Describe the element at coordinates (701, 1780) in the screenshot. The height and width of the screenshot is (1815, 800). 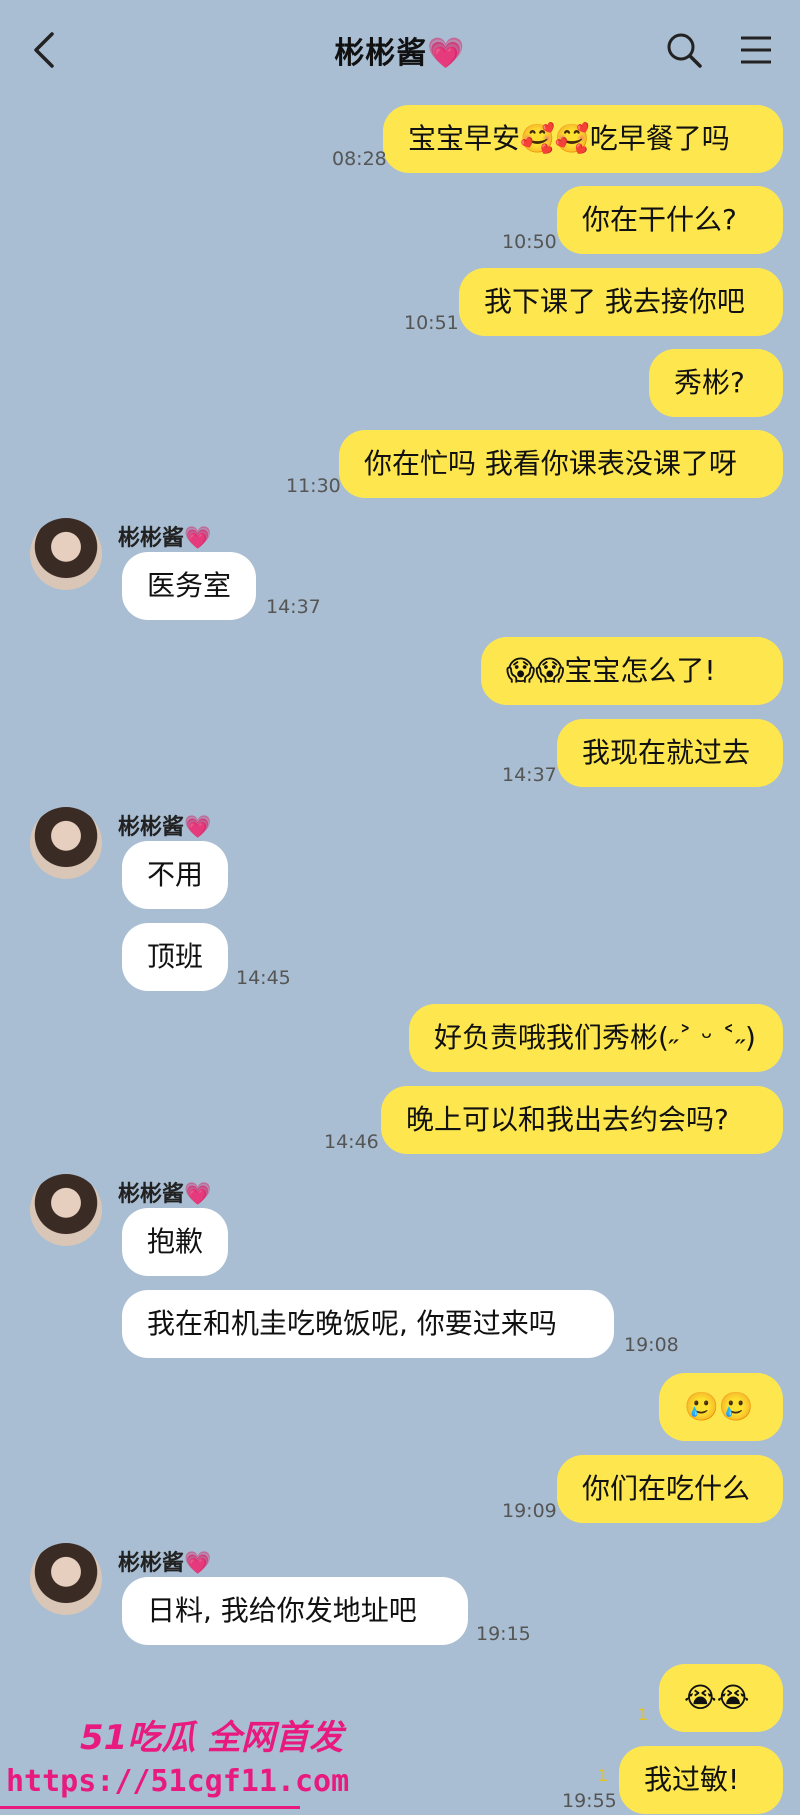
I see `message-bubble: 我过敏!` at that location.